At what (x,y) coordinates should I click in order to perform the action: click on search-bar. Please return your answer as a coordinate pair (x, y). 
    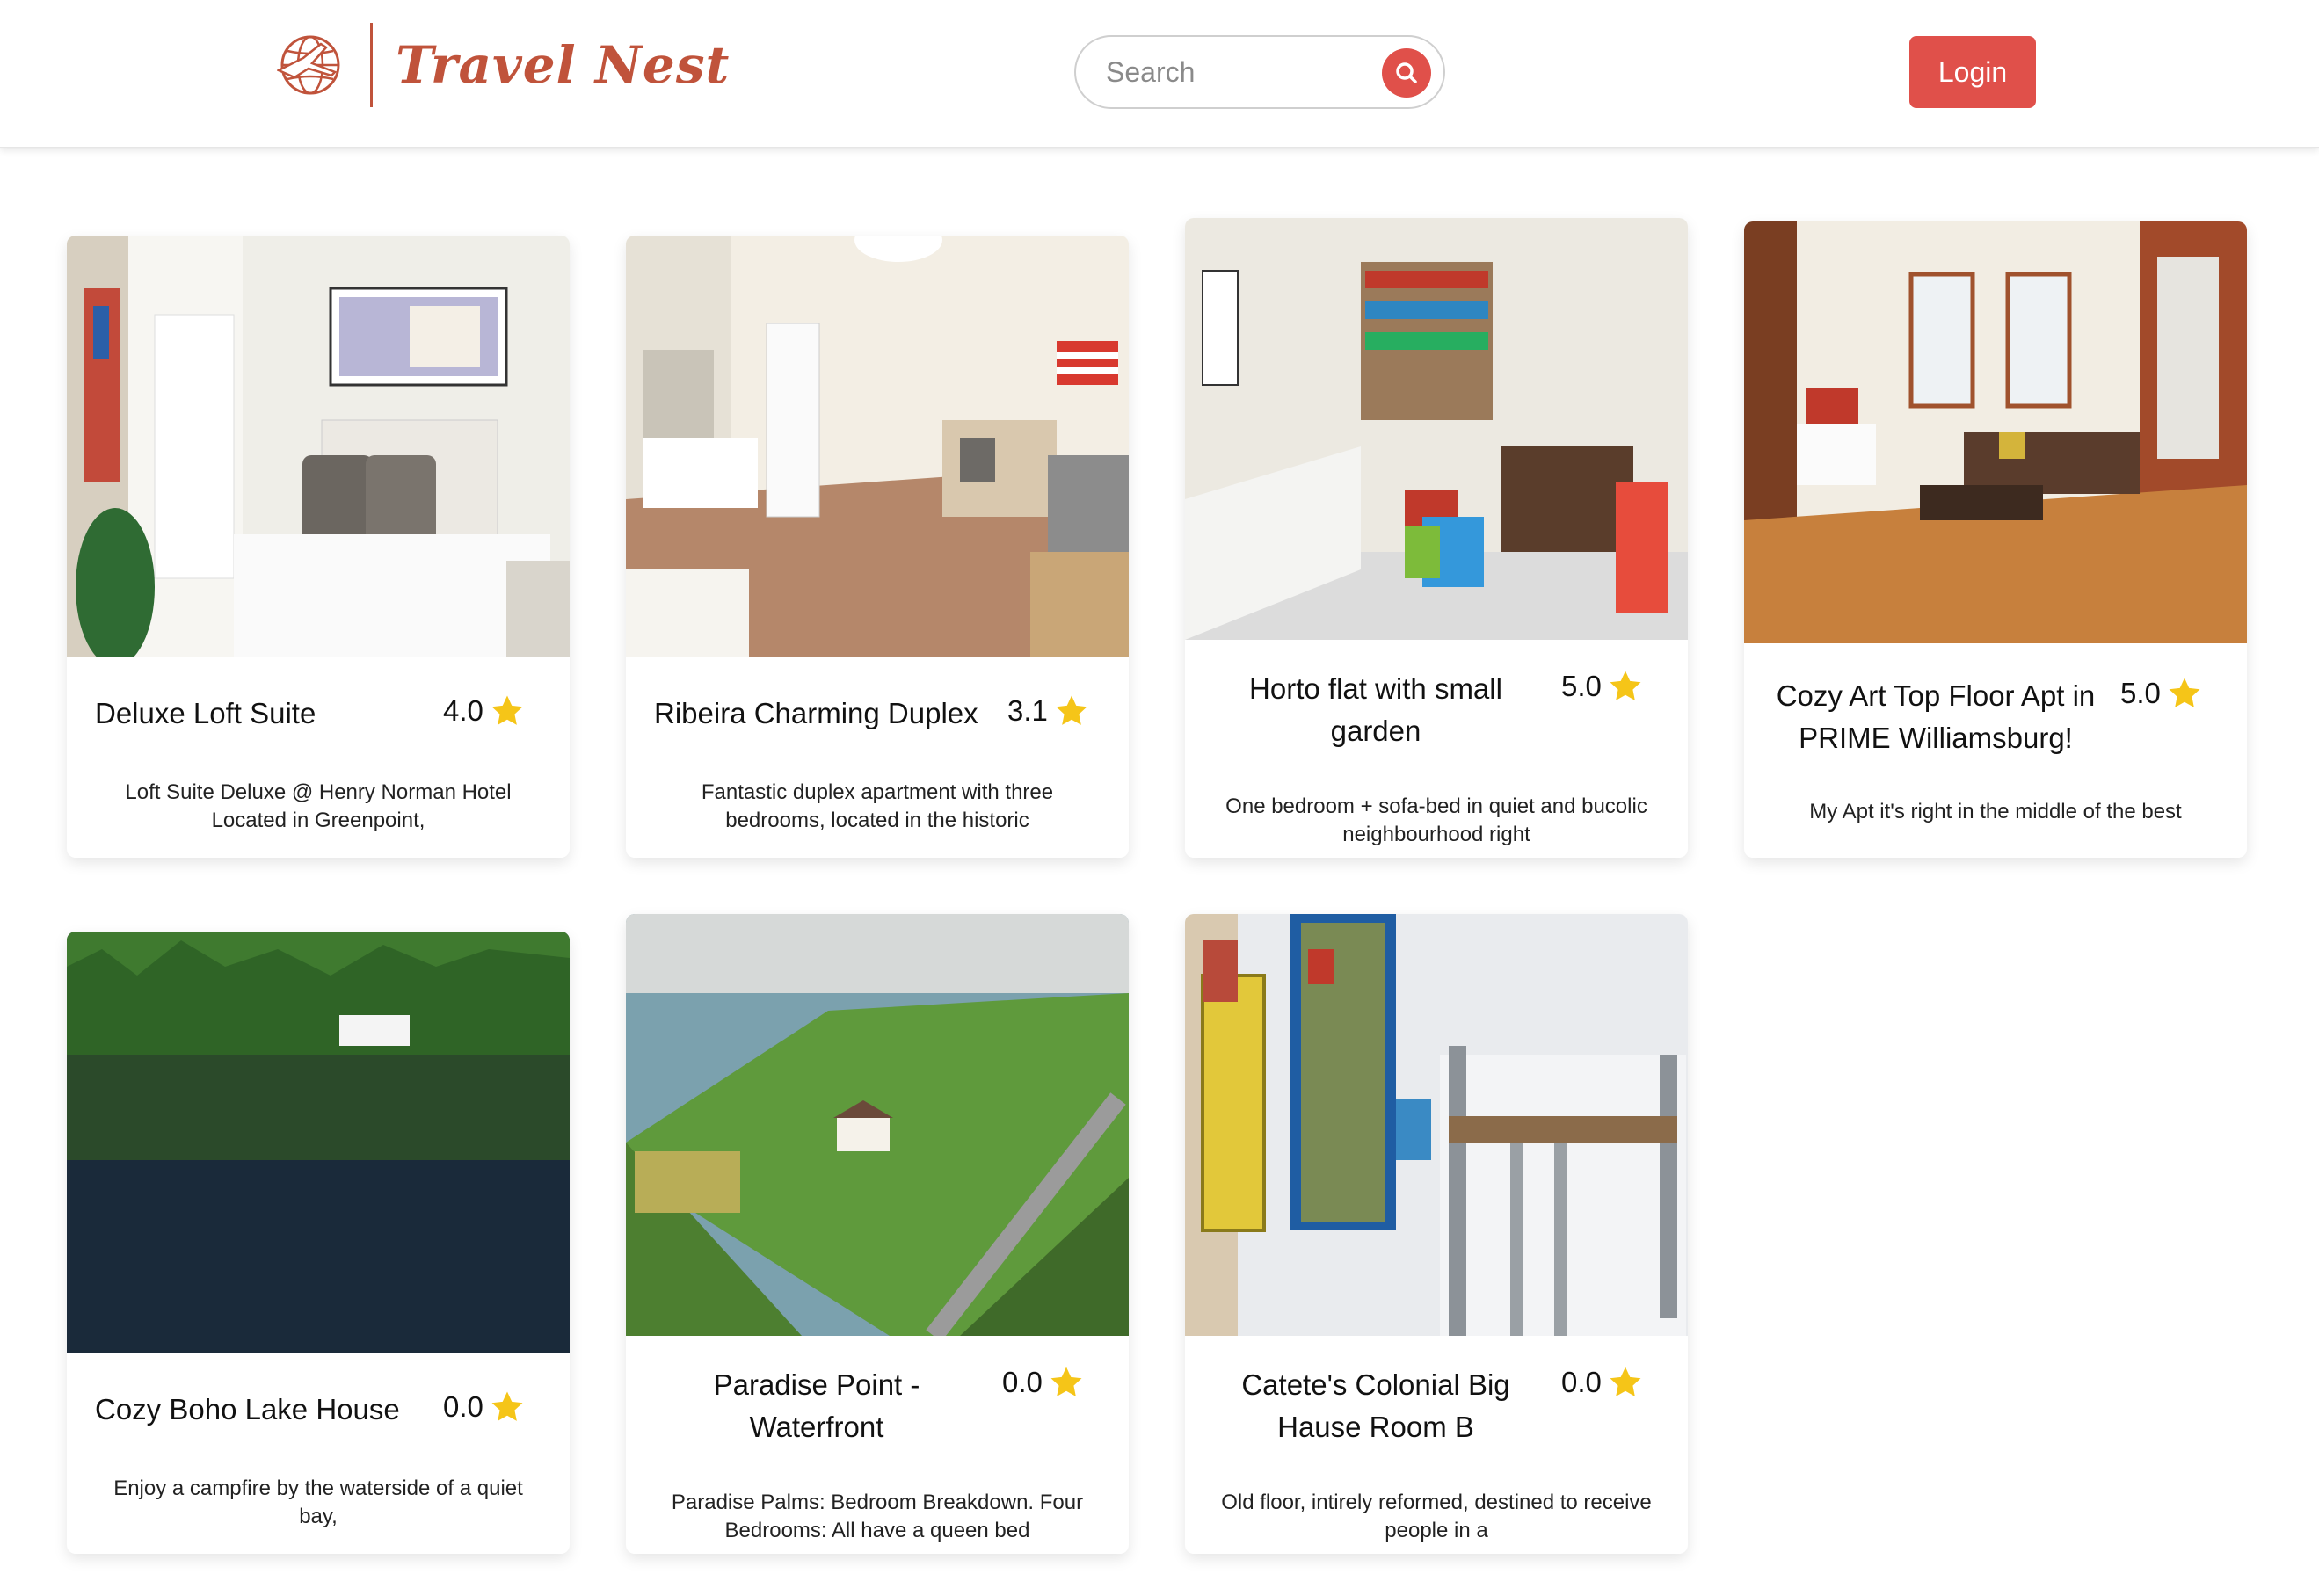
    Looking at the image, I should click on (1259, 72).